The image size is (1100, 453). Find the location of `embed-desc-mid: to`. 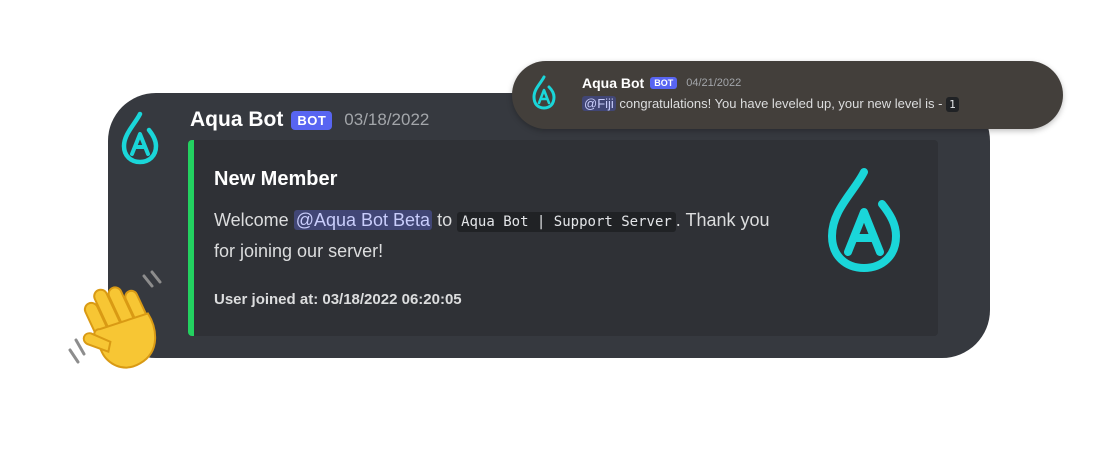

embed-desc-mid: to is located at coordinates (445, 220).